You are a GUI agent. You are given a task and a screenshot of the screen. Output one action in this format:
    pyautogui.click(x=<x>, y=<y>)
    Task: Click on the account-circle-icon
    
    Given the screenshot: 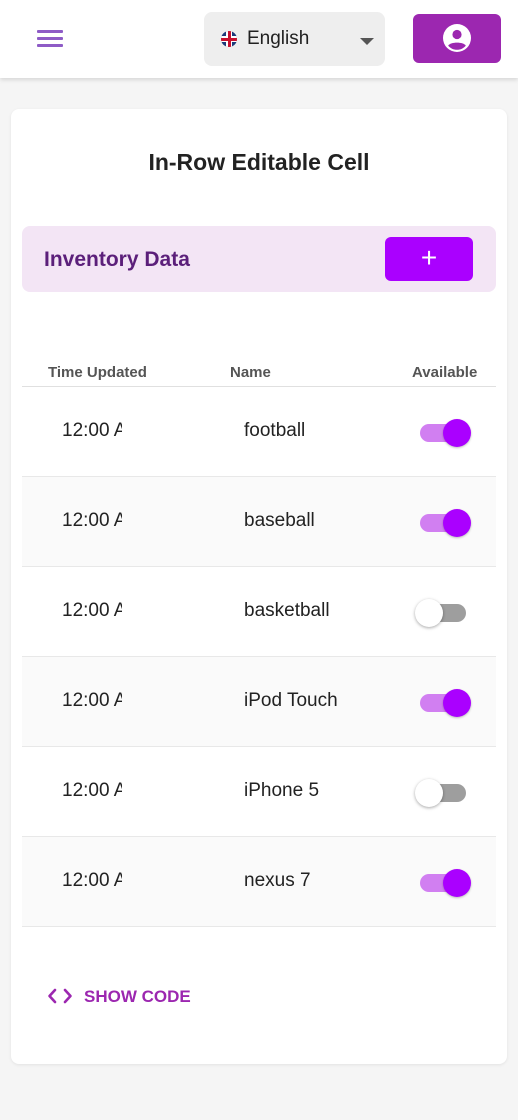 What is the action you would take?
    pyautogui.click(x=457, y=38)
    